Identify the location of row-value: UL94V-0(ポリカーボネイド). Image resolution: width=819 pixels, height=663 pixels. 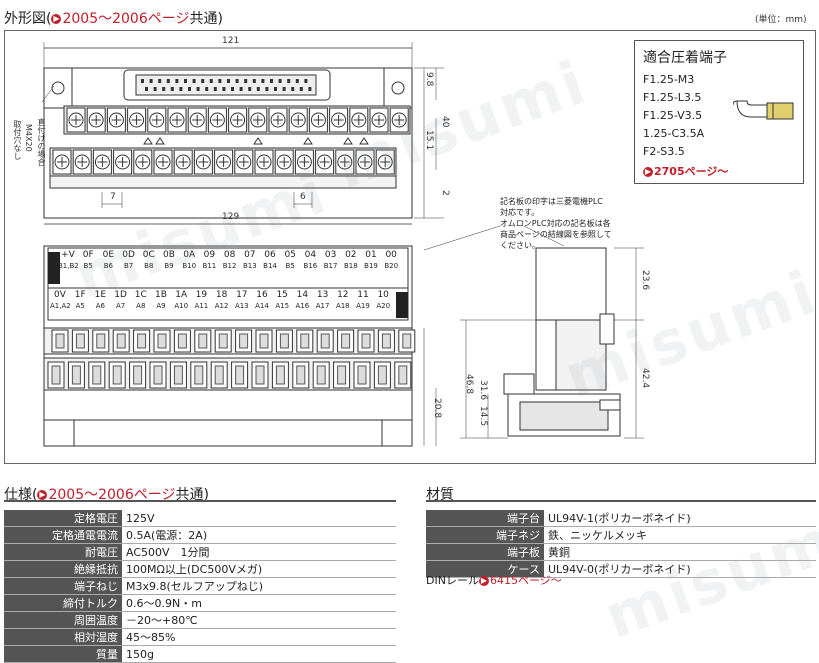
(680, 569).